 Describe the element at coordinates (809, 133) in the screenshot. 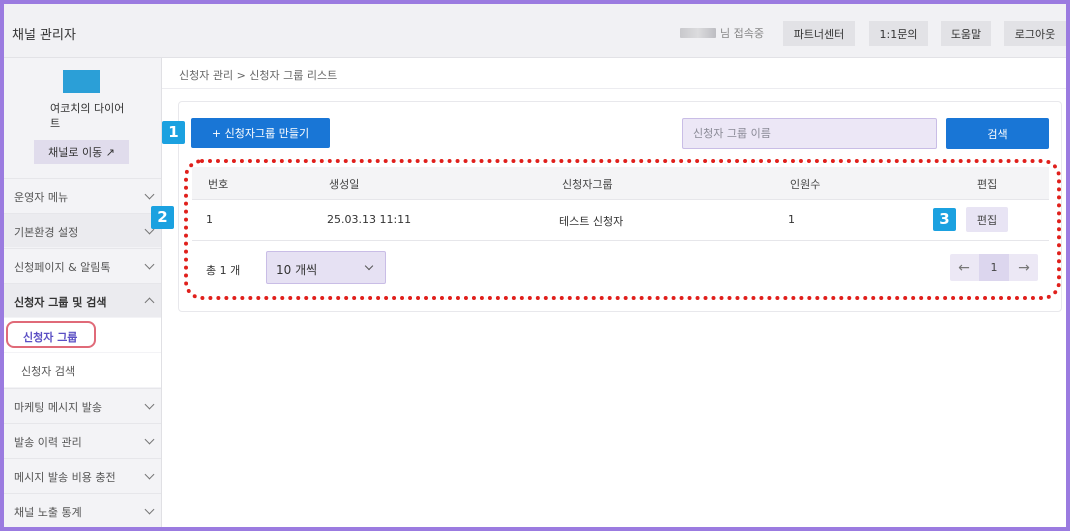

I see `group-name-search-input` at that location.